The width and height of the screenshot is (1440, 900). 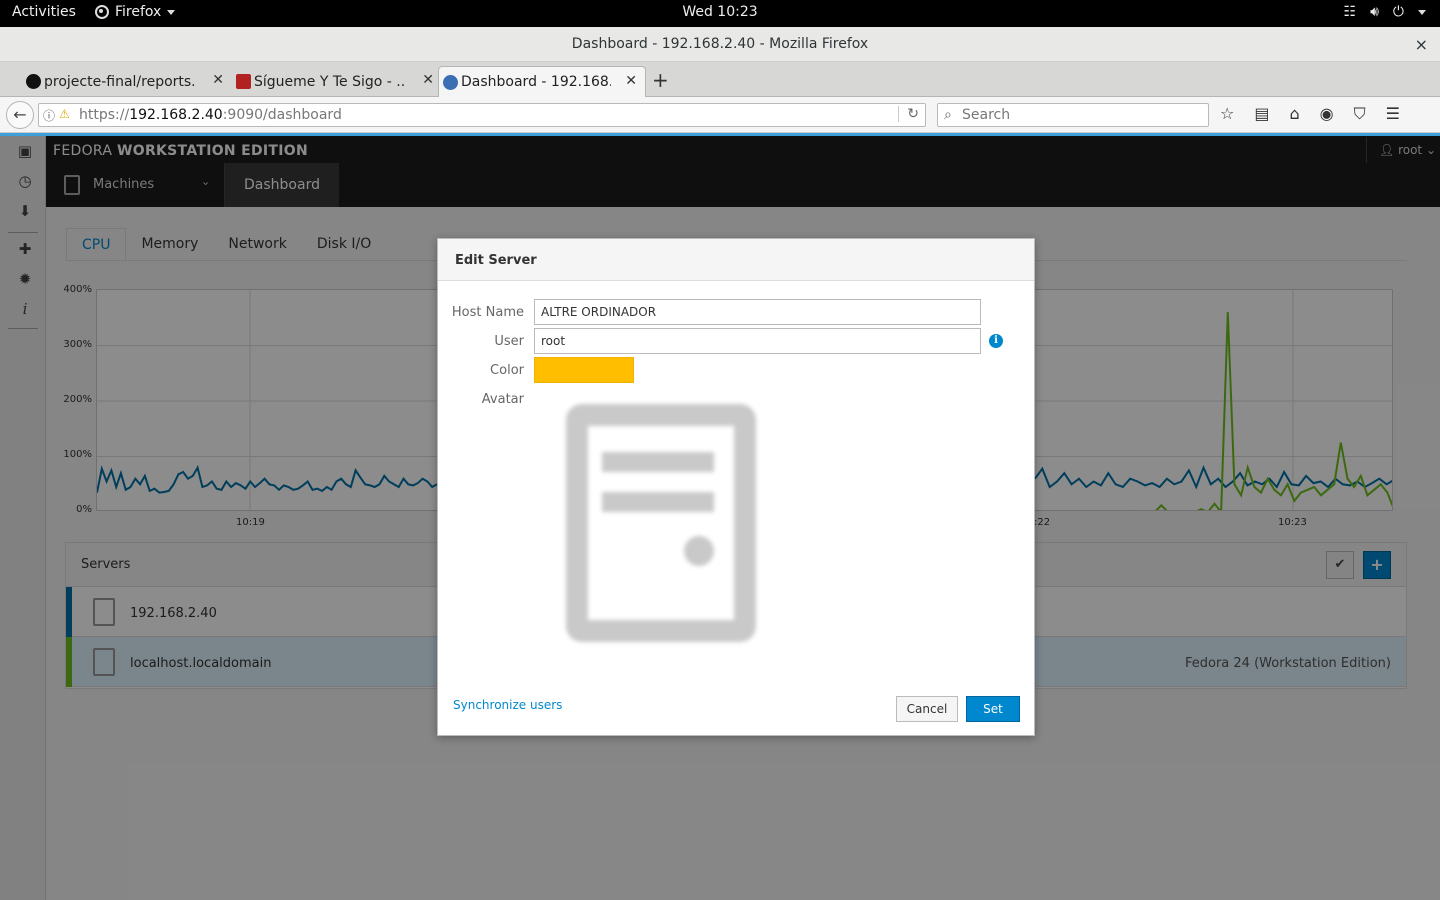 What do you see at coordinates (450, 82) in the screenshot?
I see `fedora-icon` at bounding box center [450, 82].